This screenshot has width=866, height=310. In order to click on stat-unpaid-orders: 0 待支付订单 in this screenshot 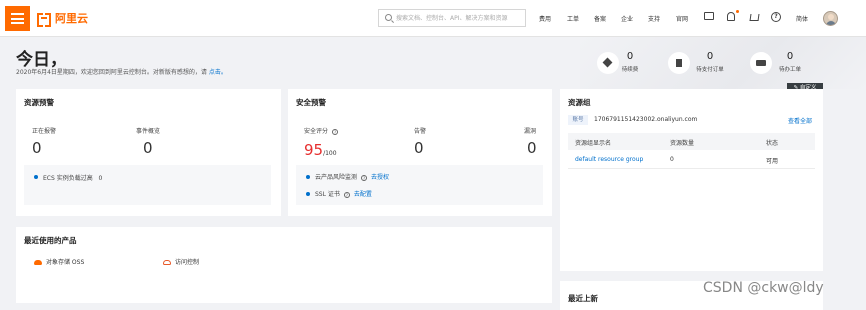, I will do `click(703, 65)`.